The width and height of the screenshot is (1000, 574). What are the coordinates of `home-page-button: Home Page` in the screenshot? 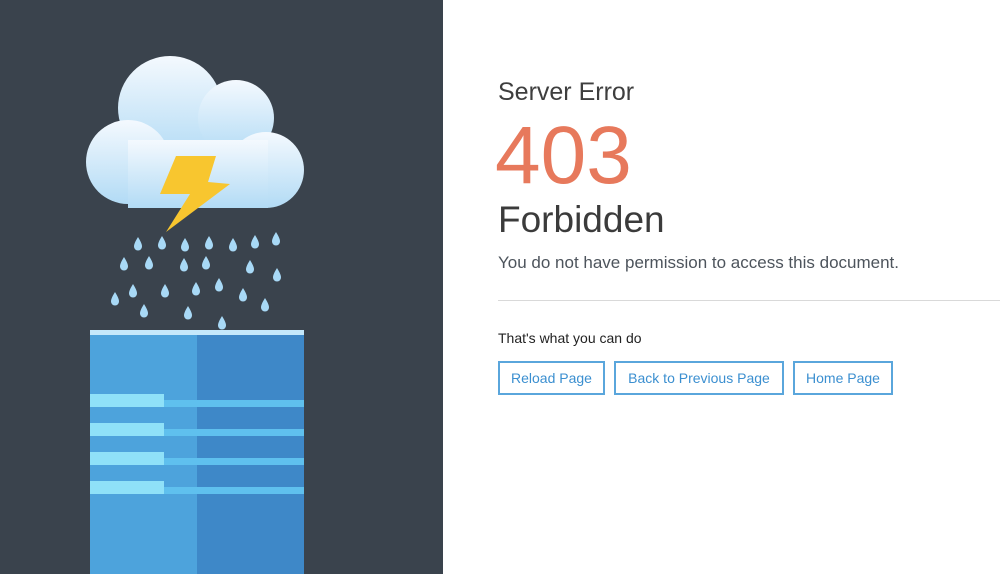 It's located at (843, 378).